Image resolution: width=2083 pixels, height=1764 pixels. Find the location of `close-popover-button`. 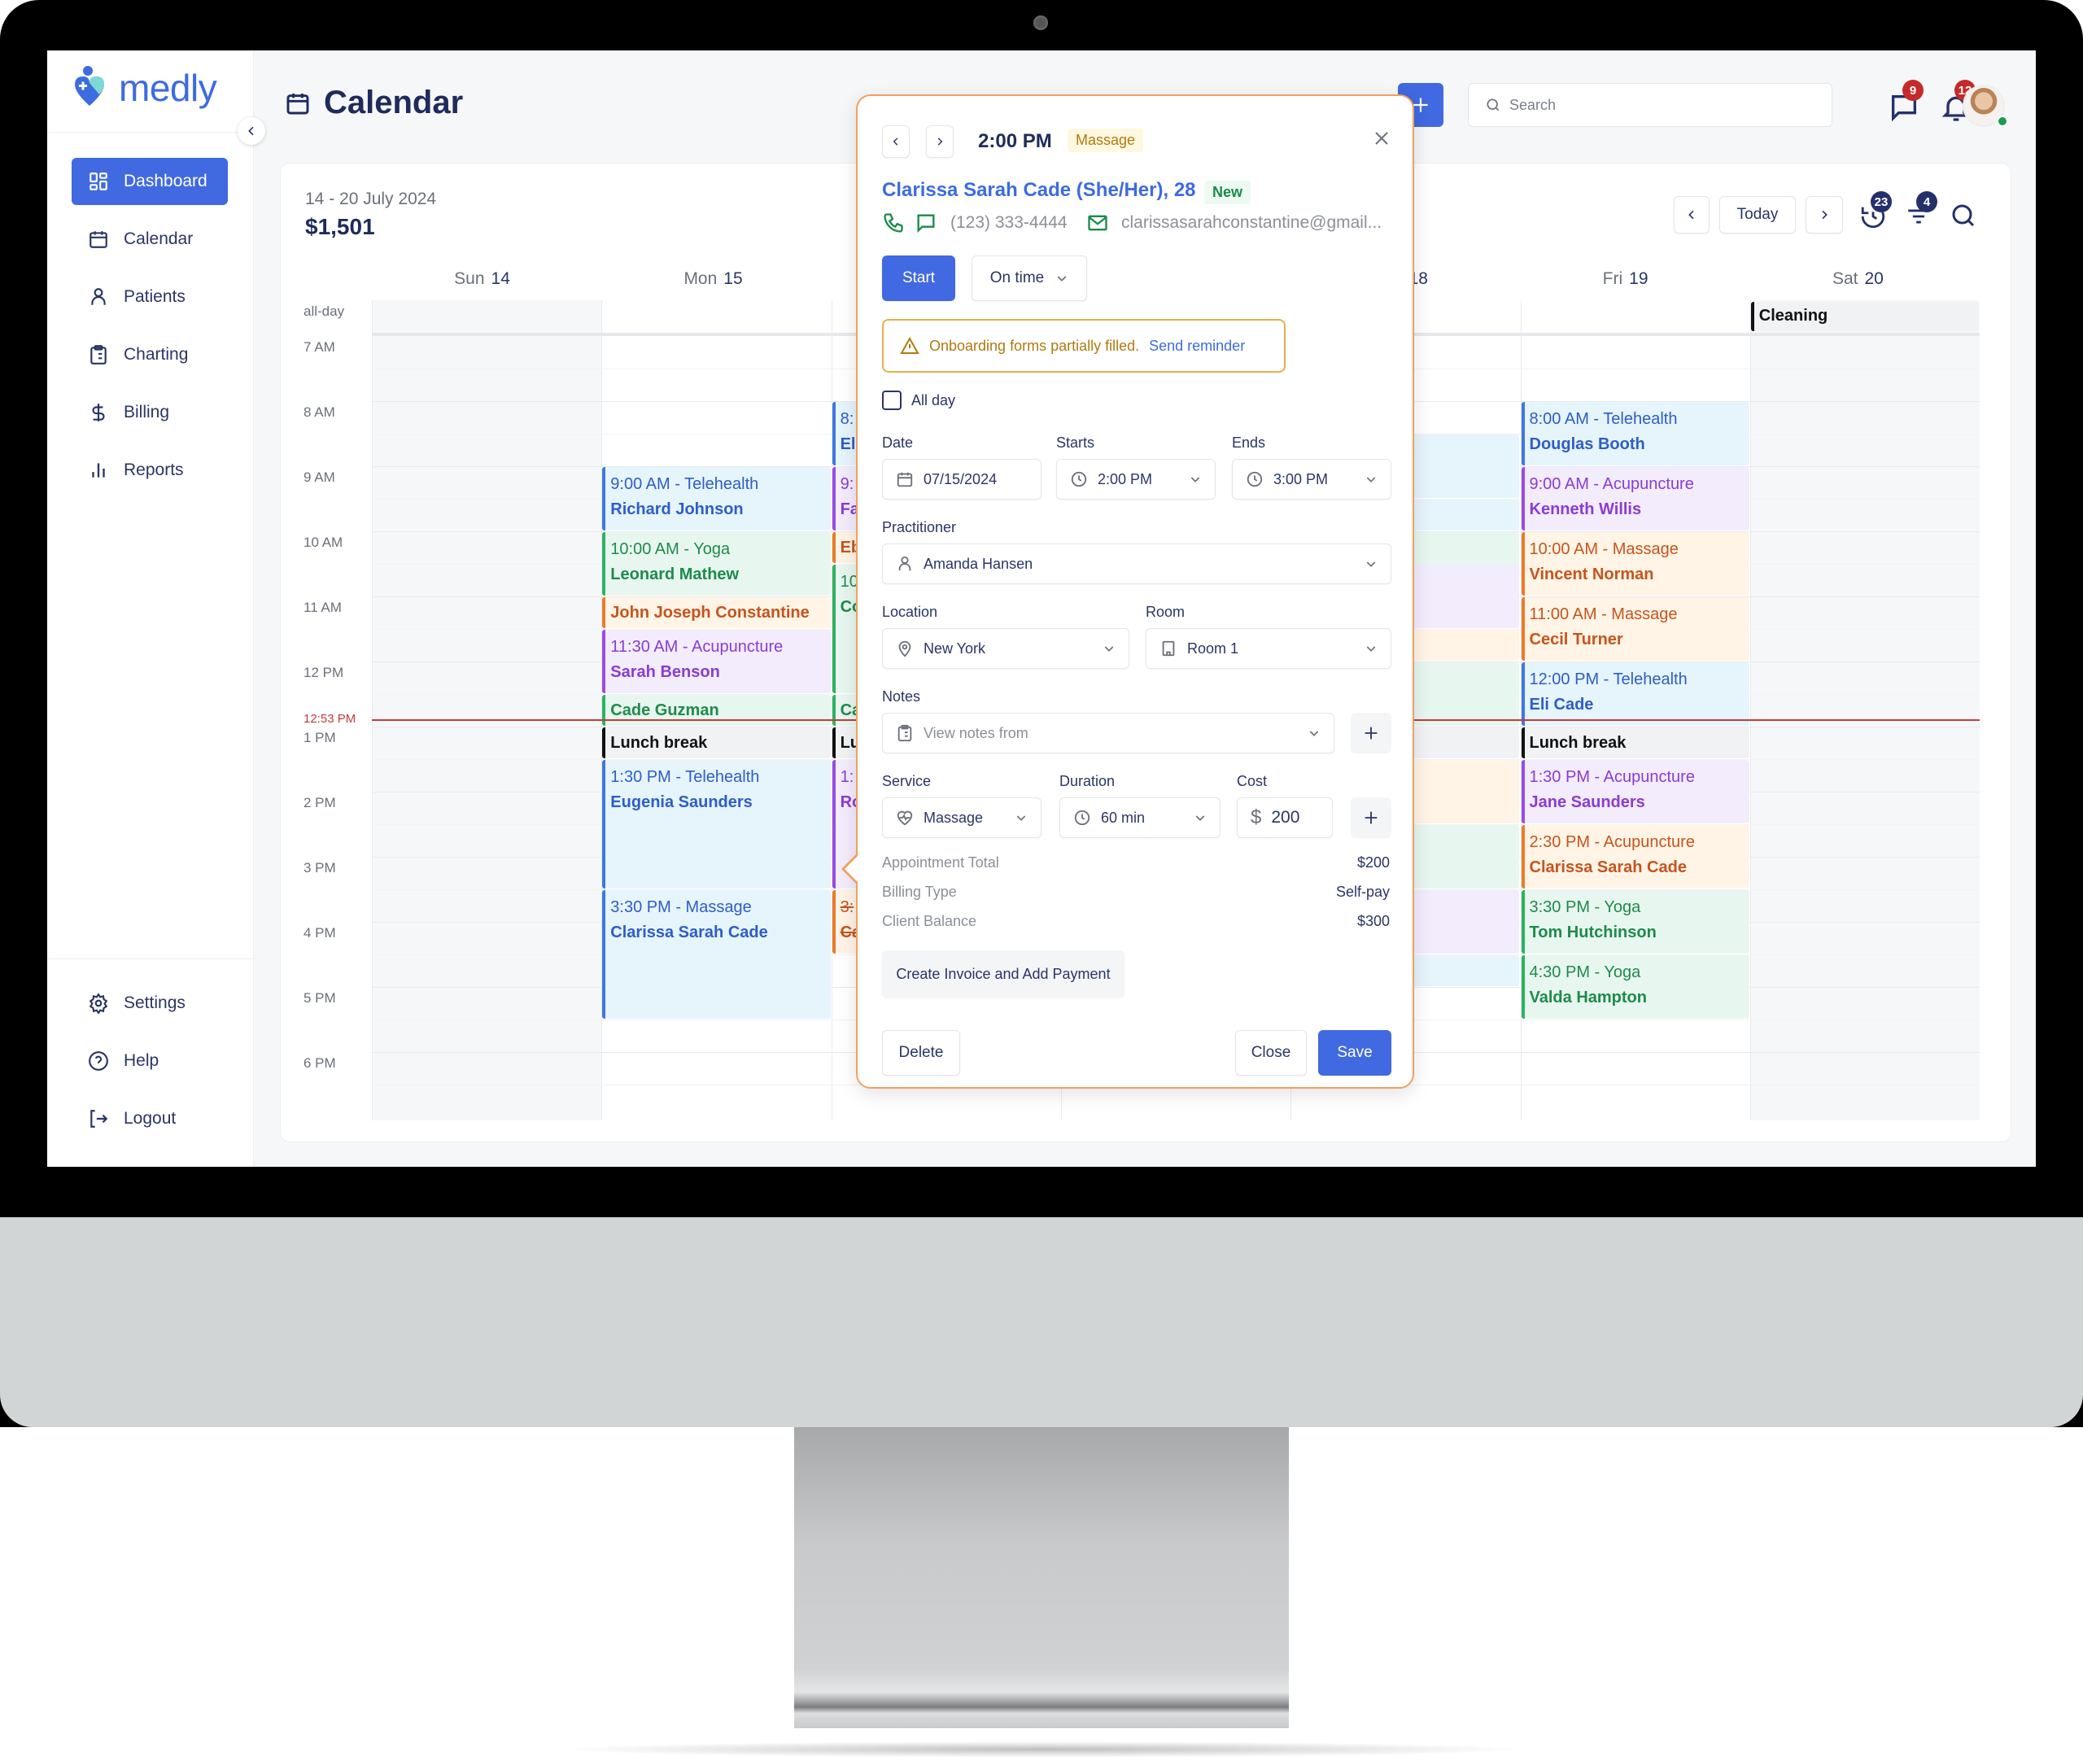

close-popover-button is located at coordinates (1381, 140).